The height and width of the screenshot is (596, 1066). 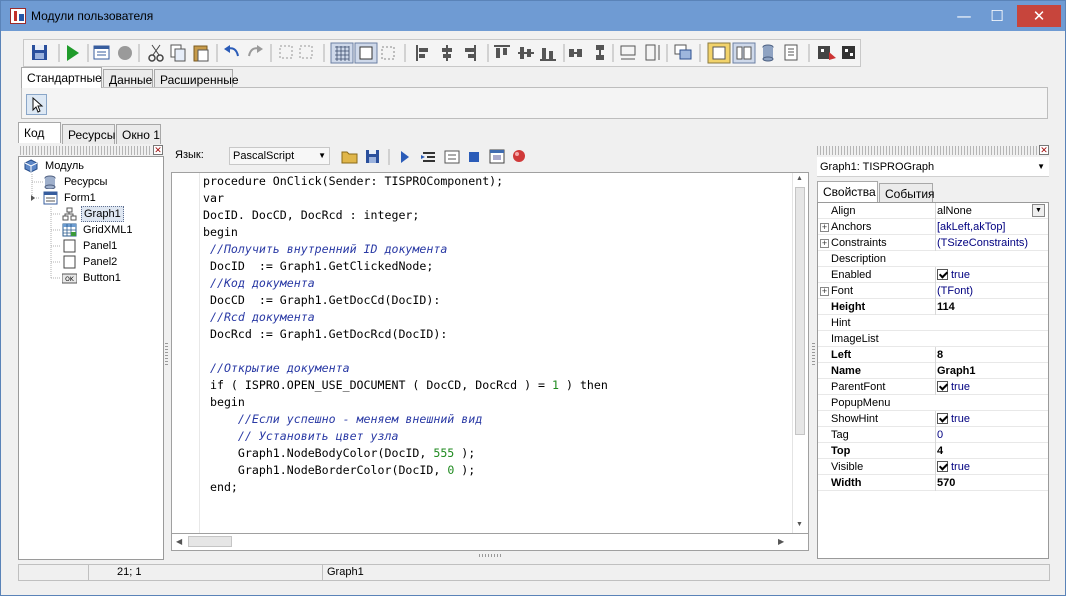 I want to click on property-name: ParentFont, so click(x=858, y=387).